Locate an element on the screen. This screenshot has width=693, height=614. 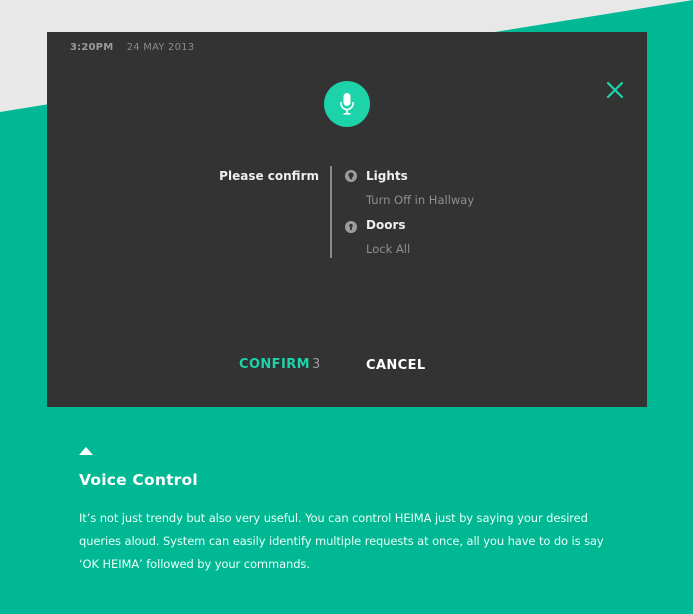
confirm-button: CONFIRM is located at coordinates (274, 364).